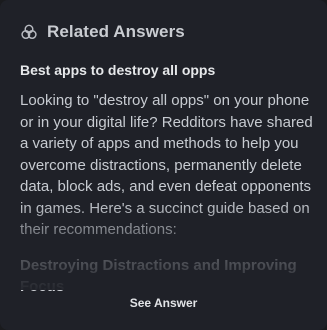 Image resolution: width=327 pixels, height=330 pixels. I want to click on see-answer-button: See Answer, so click(163, 303).